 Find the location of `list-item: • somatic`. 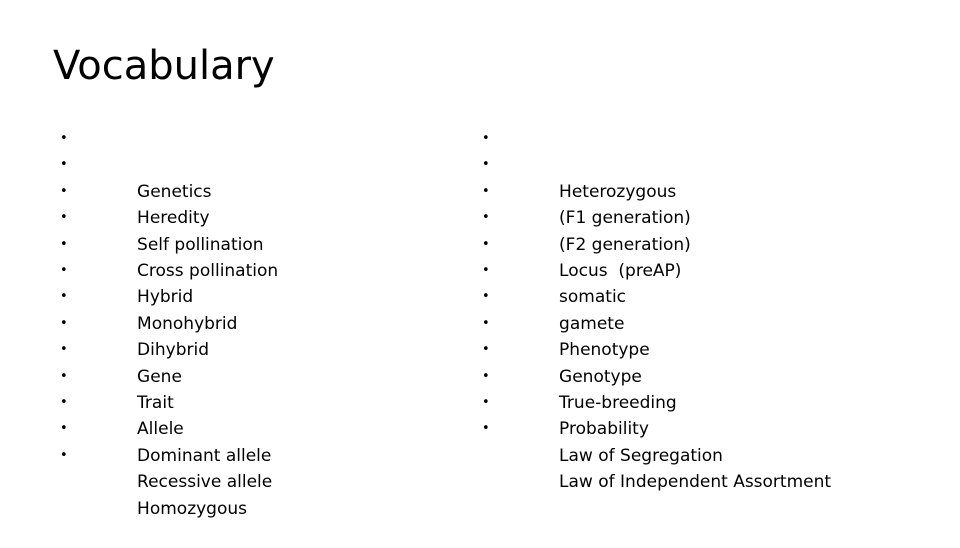

list-item: • somatic is located at coordinates (707, 270).